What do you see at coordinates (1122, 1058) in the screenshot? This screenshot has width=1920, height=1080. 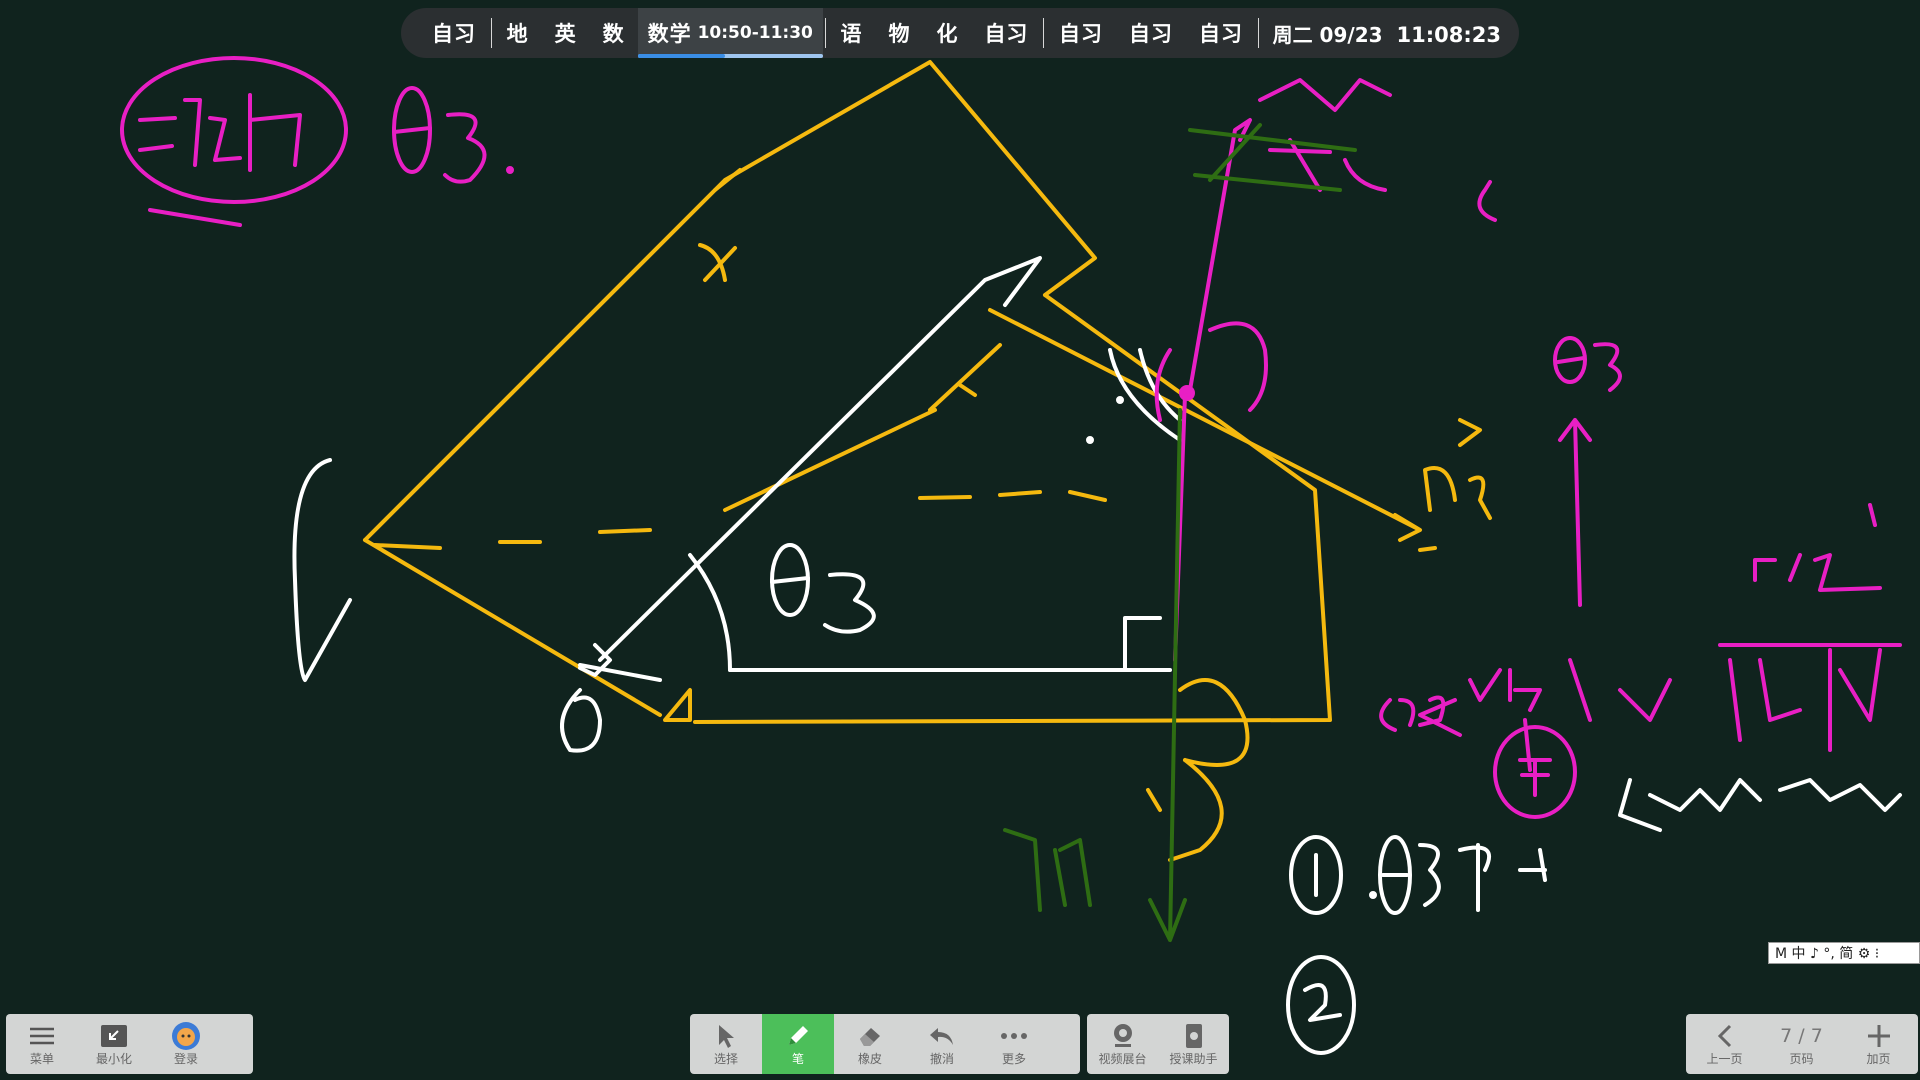 I see `video-booth-label: 视频展台` at bounding box center [1122, 1058].